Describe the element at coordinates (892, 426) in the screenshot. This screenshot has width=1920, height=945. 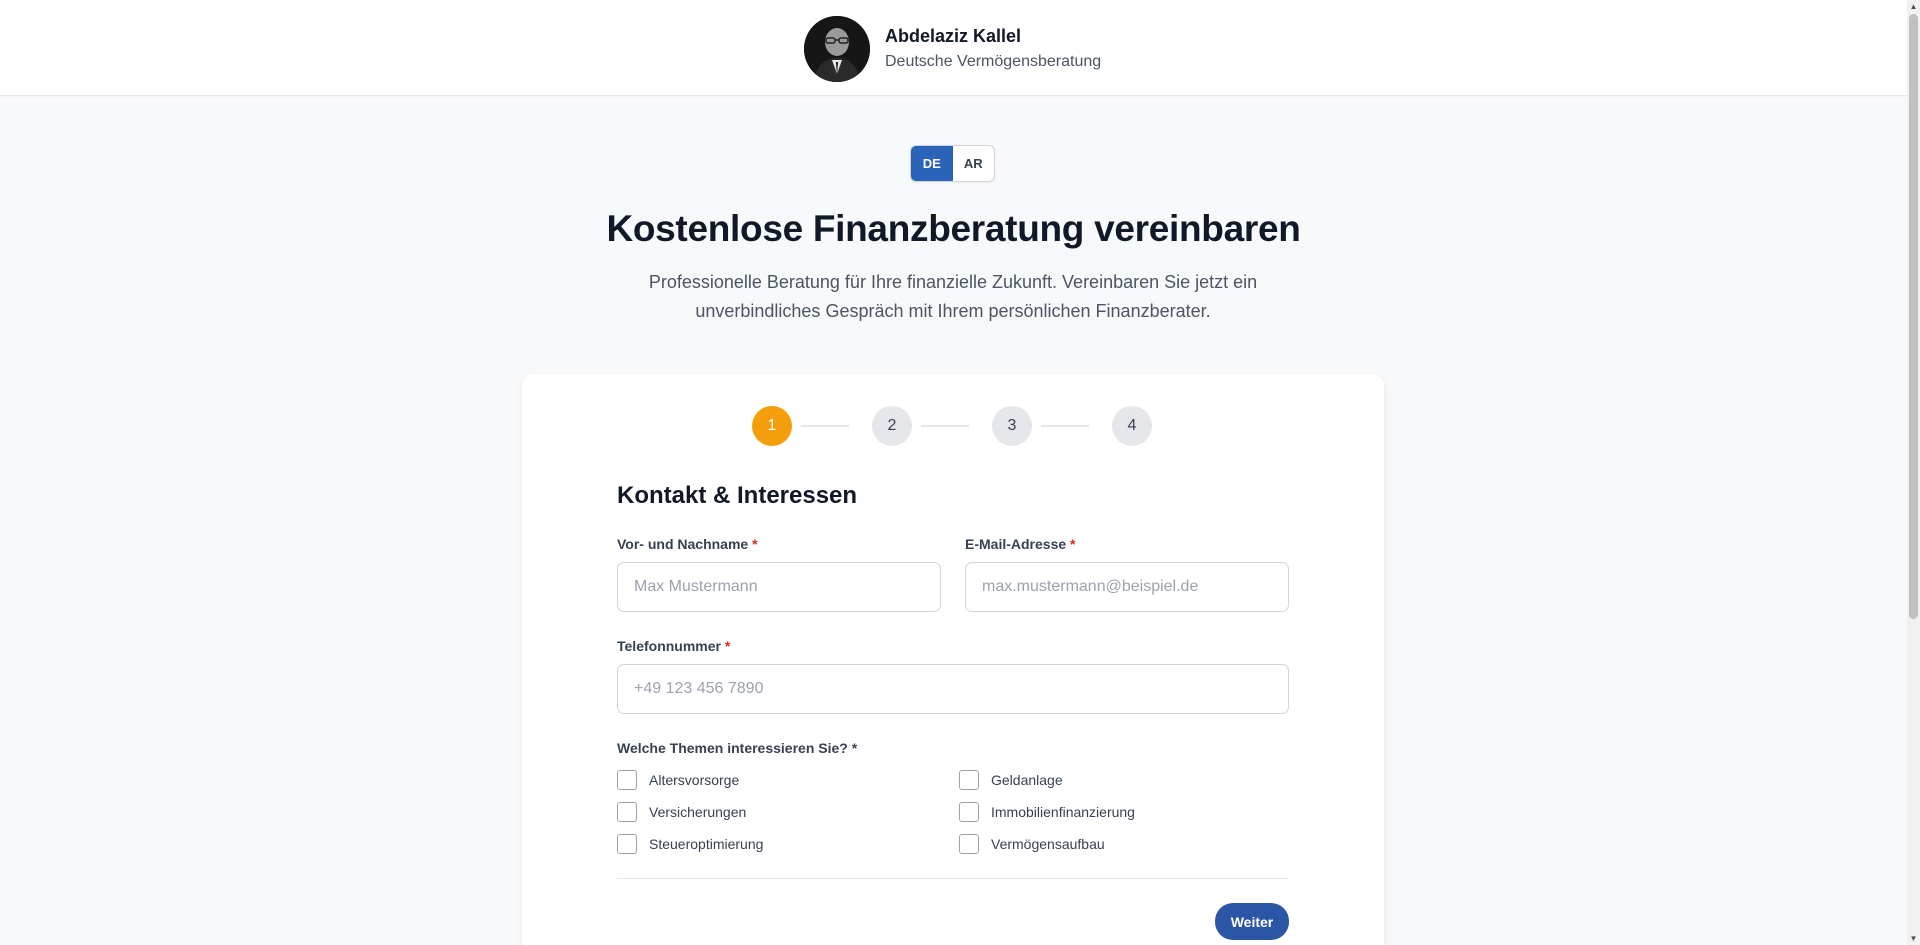
I see `step-2-indicator: 2` at that location.